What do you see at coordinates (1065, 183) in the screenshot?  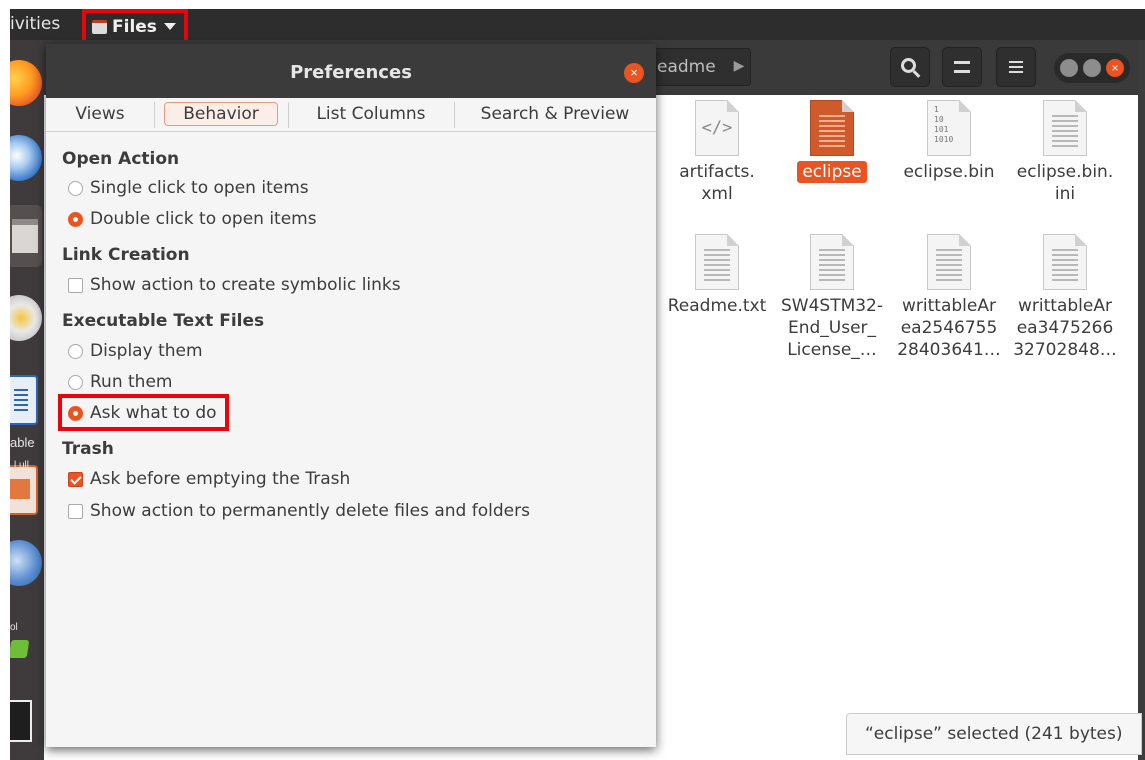 I see `file-name: eclipse.bin. ini` at bounding box center [1065, 183].